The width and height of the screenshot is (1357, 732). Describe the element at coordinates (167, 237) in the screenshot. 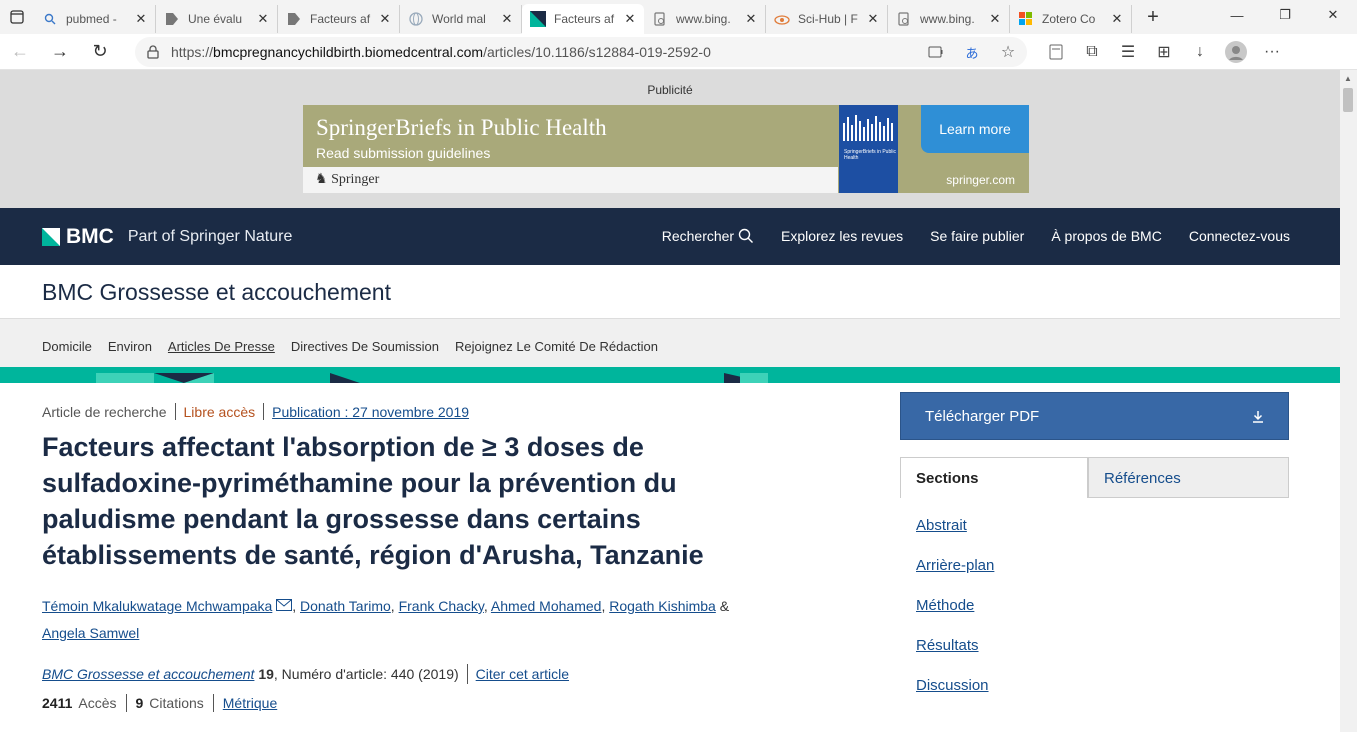

I see `bmc-logo: BMC Part of Springer Nature` at that location.